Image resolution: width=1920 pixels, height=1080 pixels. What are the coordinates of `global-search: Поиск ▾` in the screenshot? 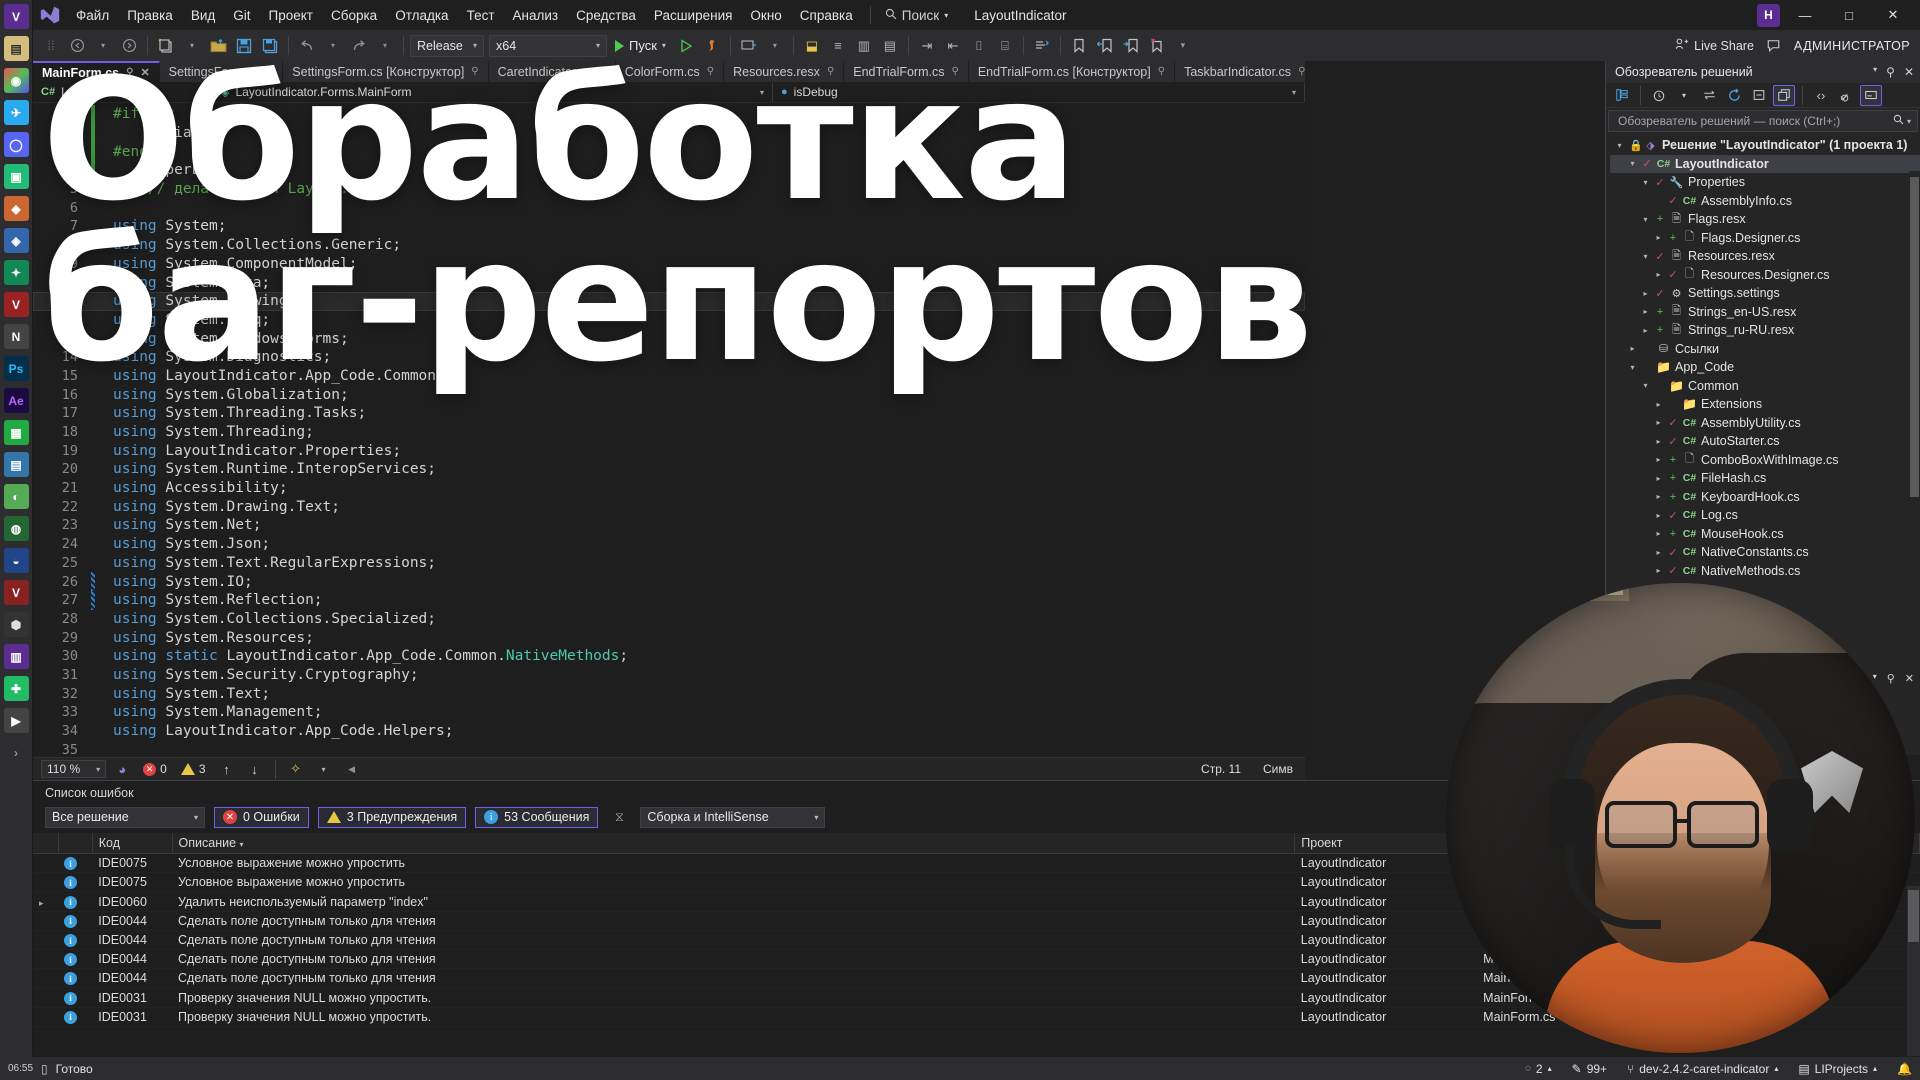 It's located at (916, 15).